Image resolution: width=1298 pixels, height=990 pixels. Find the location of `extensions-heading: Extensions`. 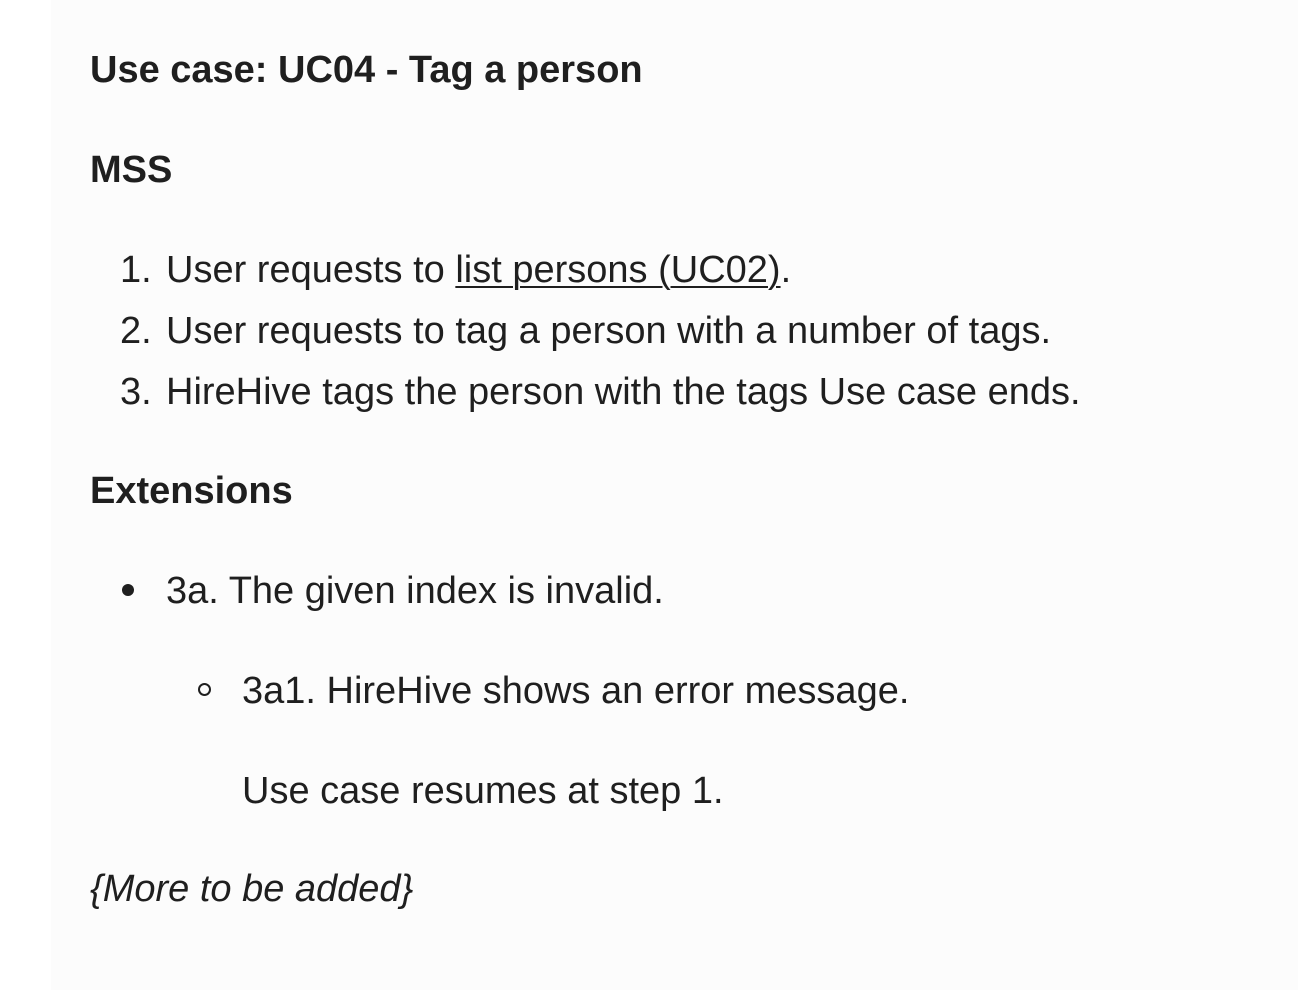

extensions-heading: Extensions is located at coordinates (191, 491).